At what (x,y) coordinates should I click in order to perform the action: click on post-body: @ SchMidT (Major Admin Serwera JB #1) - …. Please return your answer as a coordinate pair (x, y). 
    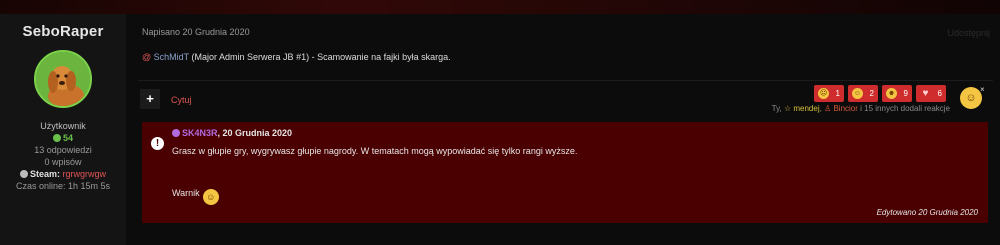
    Looking at the image, I should click on (296, 57).